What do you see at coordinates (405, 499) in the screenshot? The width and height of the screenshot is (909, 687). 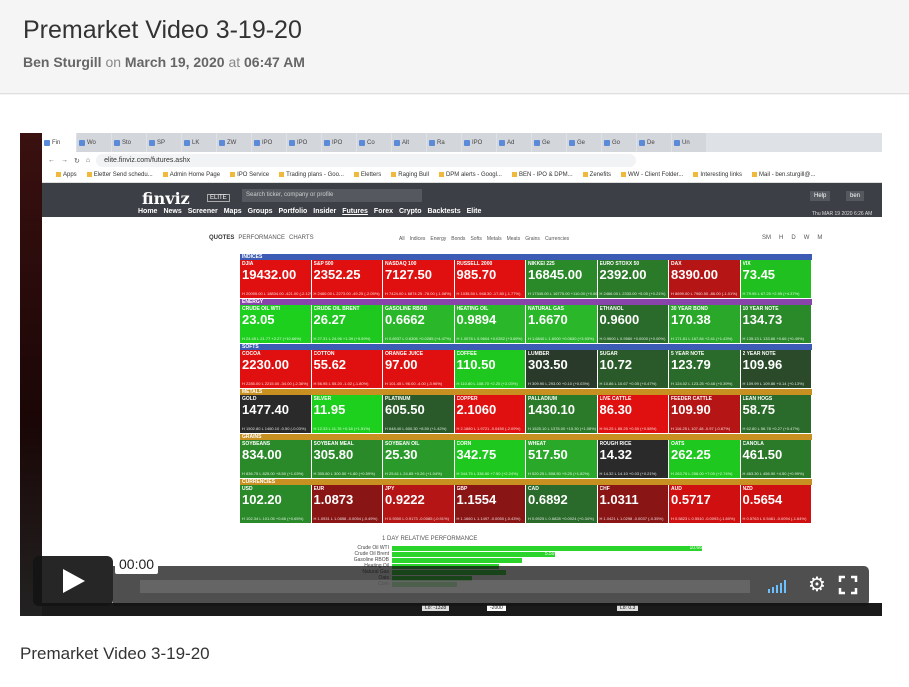 I see `tile-value: 0.9222` at bounding box center [405, 499].